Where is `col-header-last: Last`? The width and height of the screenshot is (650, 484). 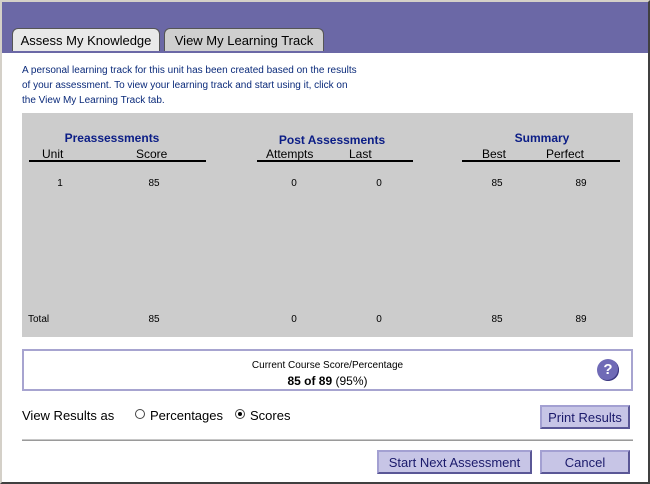 col-header-last: Last is located at coordinates (360, 154).